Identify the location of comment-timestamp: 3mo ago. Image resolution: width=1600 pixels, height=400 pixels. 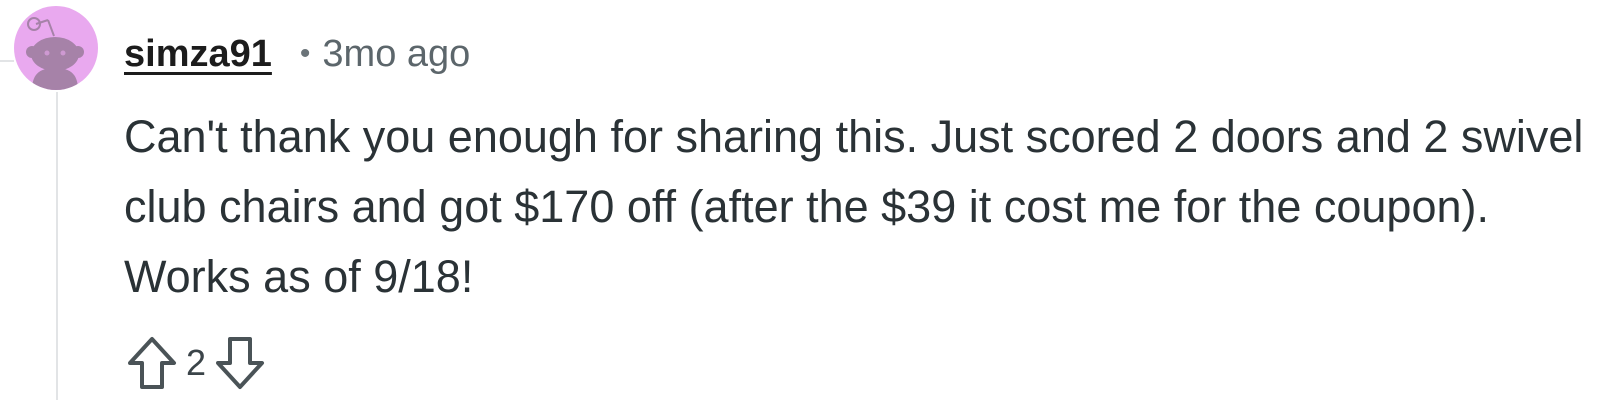
(396, 54).